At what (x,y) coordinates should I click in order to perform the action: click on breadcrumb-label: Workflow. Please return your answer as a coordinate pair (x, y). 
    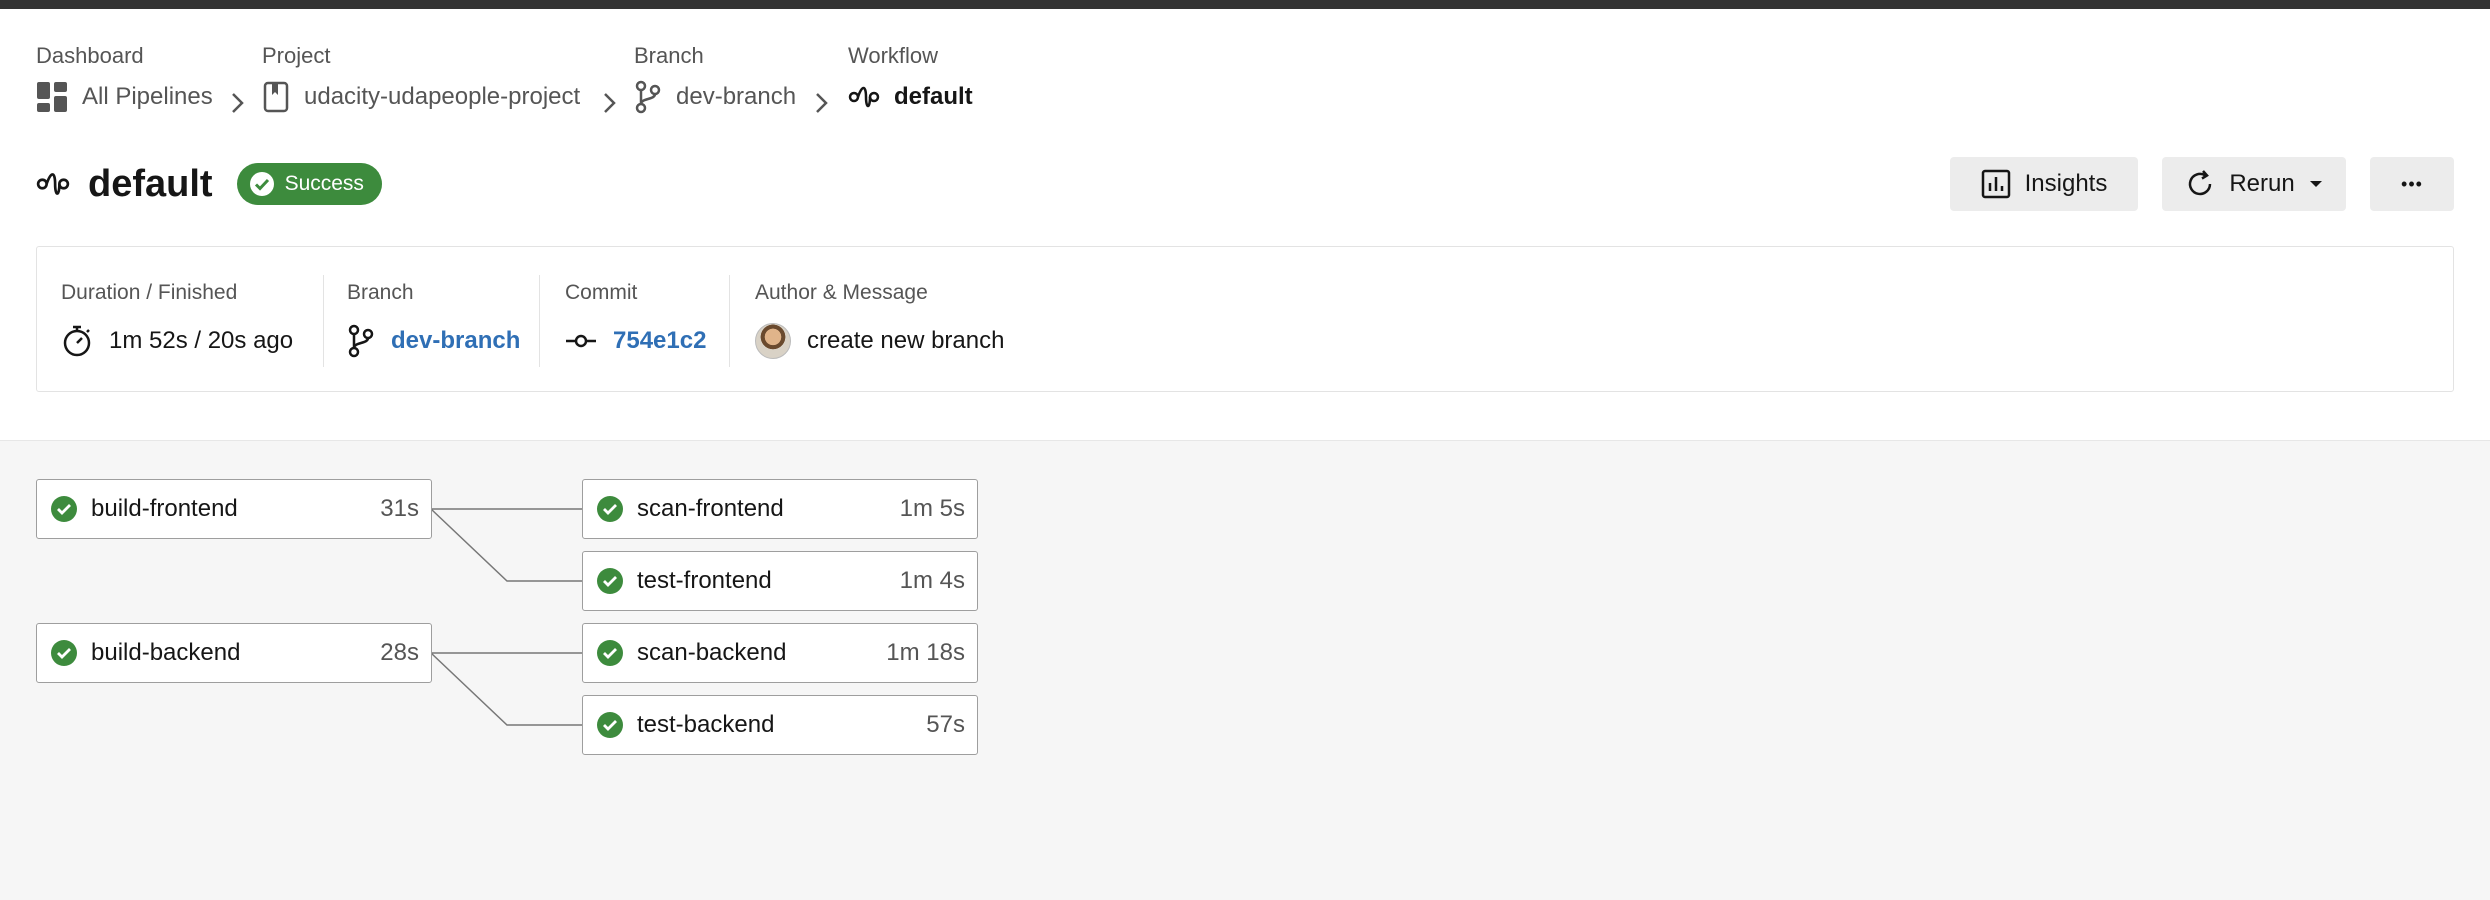
    Looking at the image, I should click on (893, 55).